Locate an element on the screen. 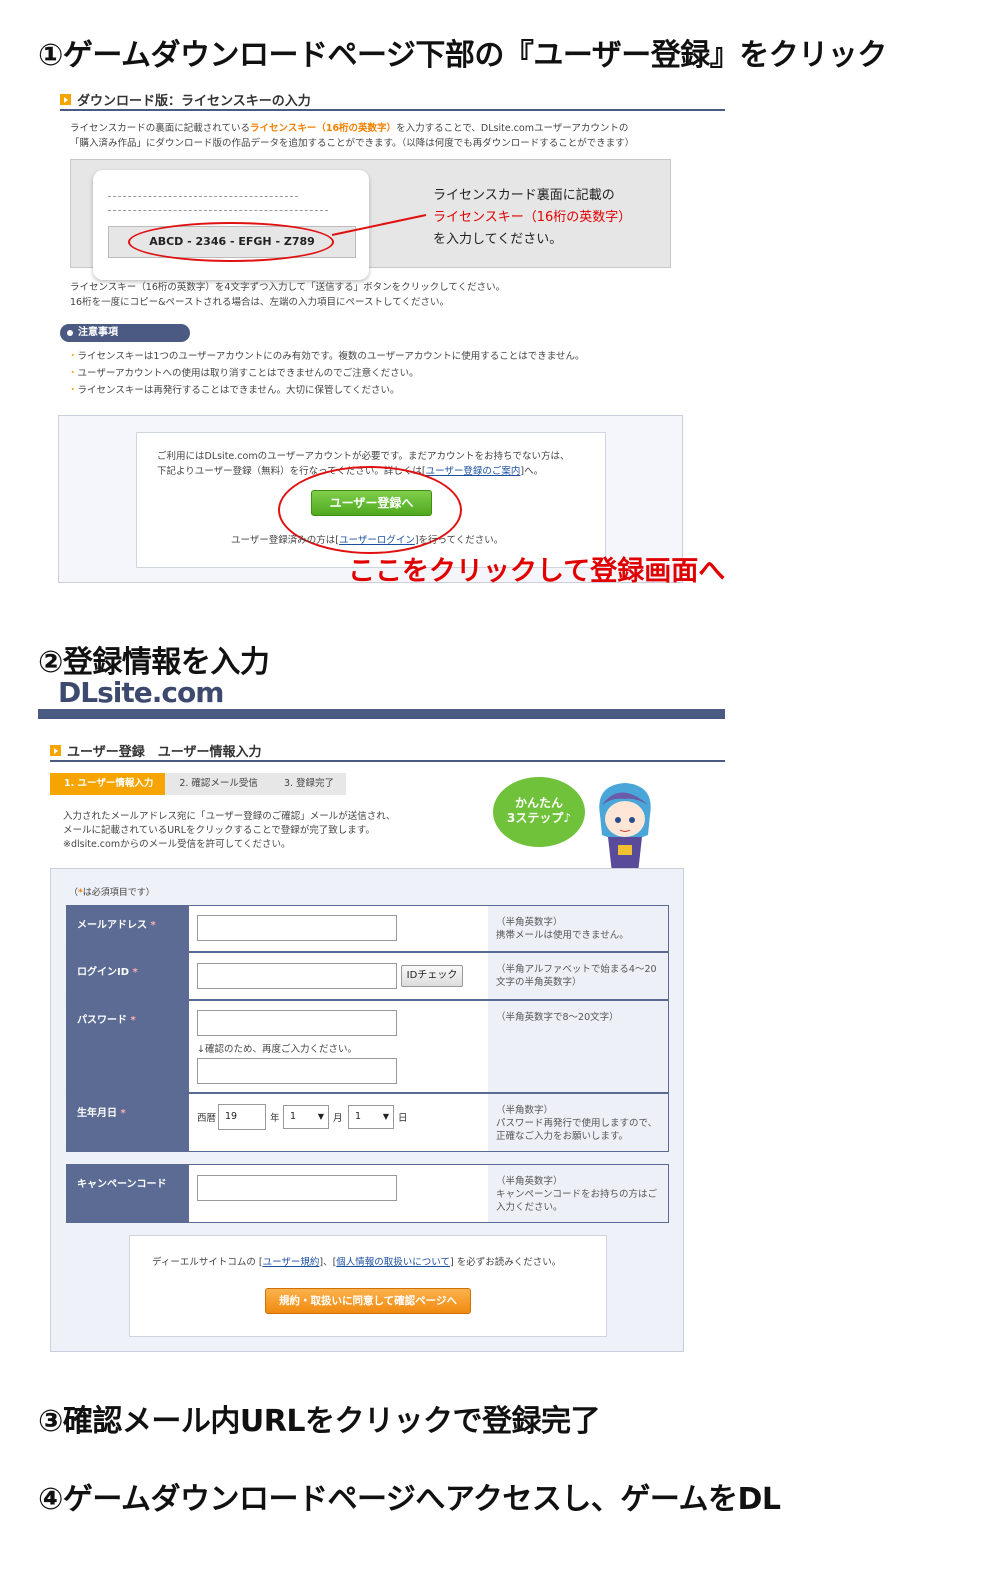 This screenshot has height=1583, width=1000. email-row: メールアドレス * （半角英数字） 携帯メールは使用できません。 is located at coordinates (367, 928).